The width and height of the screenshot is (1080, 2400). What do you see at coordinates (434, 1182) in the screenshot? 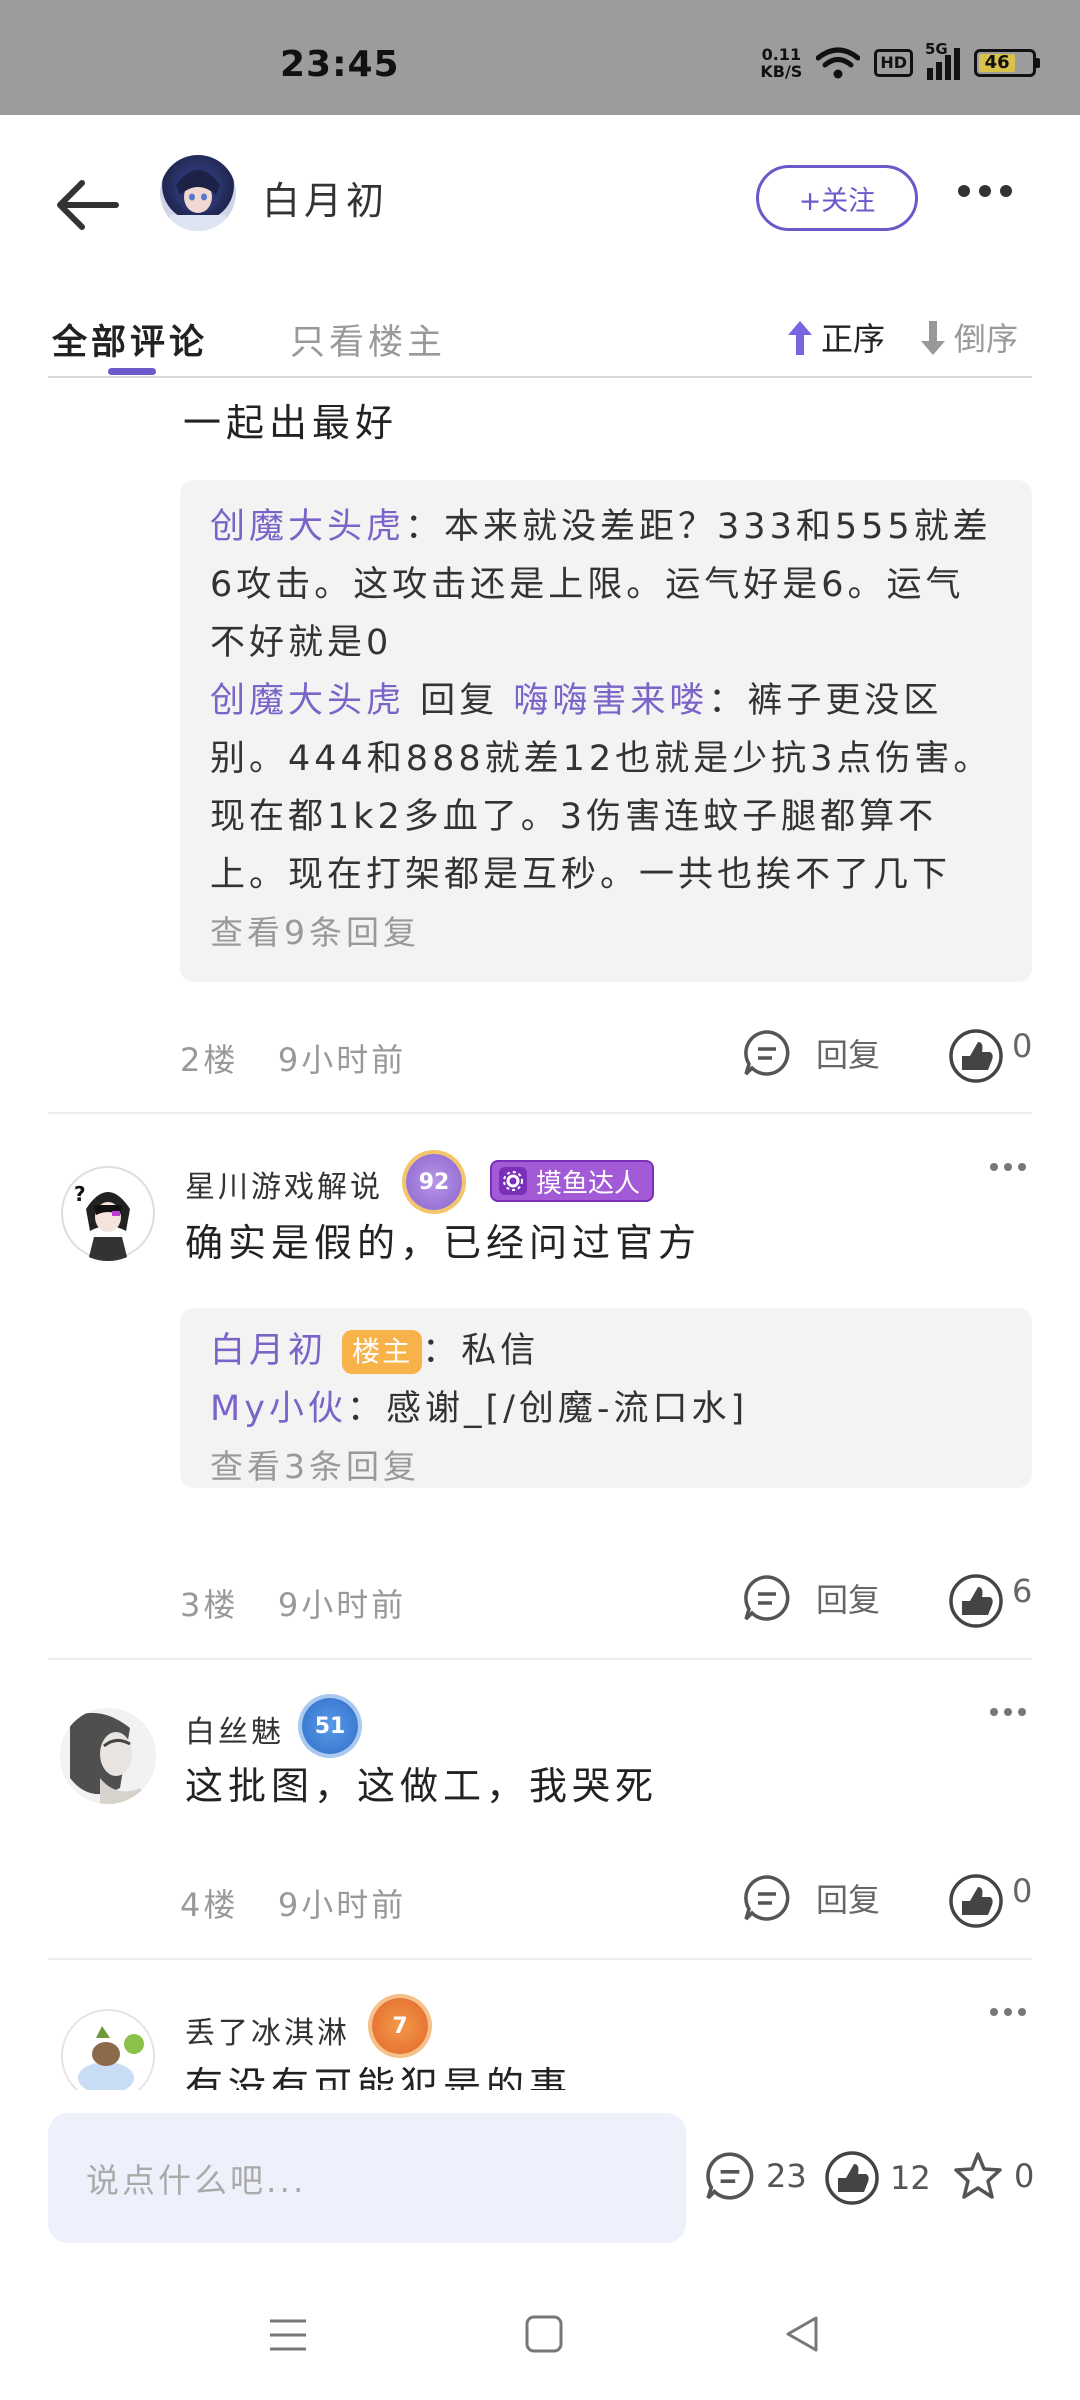
I see `level-badge: 92` at bounding box center [434, 1182].